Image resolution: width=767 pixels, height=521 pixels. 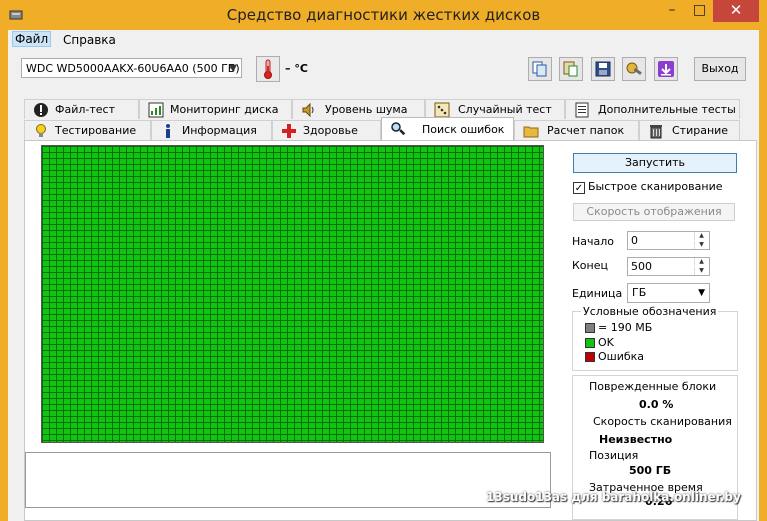 I want to click on legend-block-label: = 190 МБ, so click(x=625, y=327).